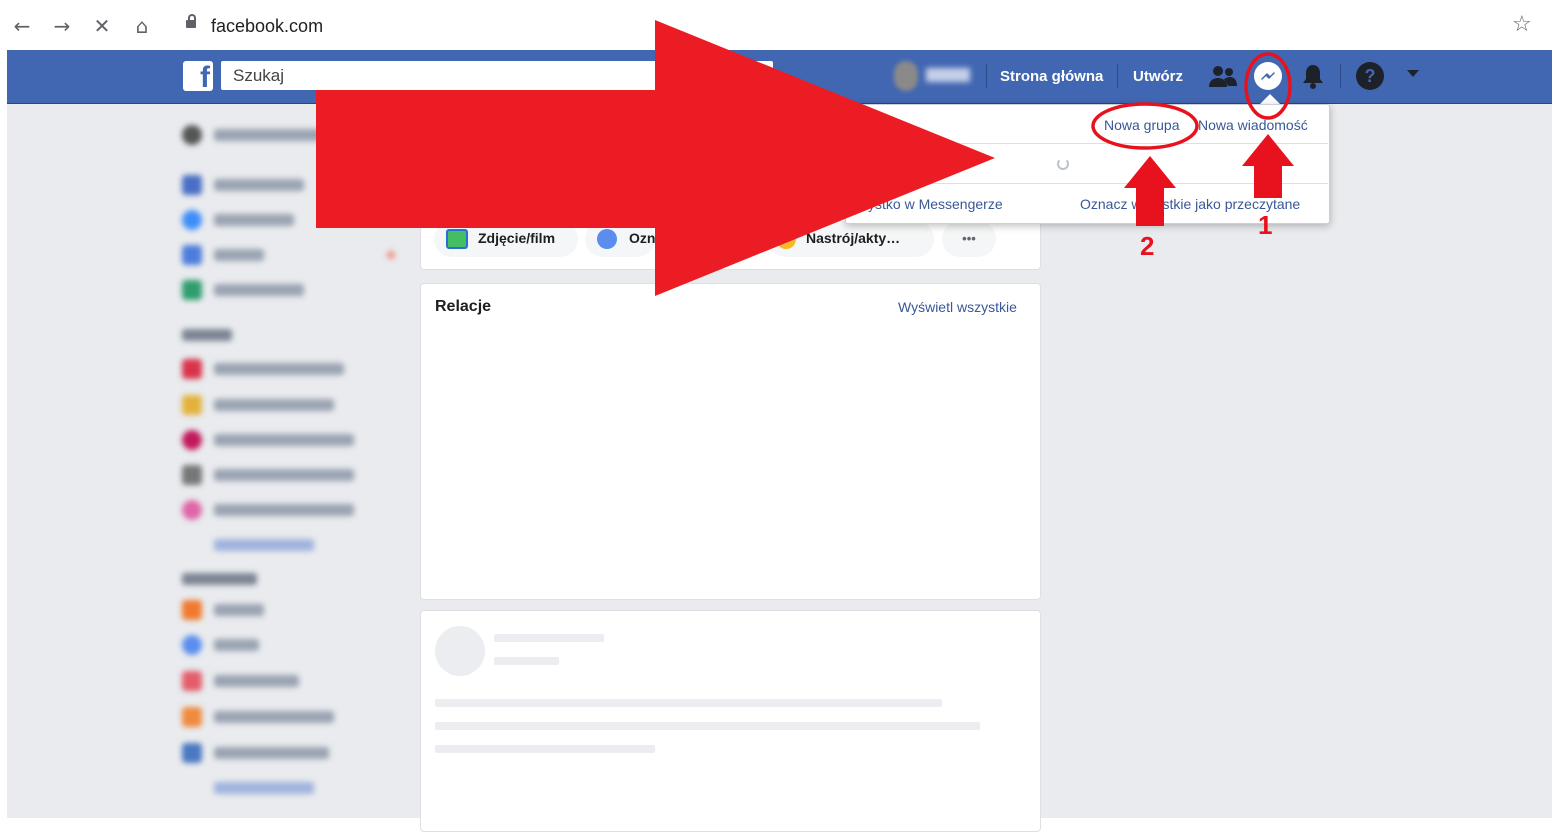 This screenshot has width=1552, height=832. I want to click on photo-video-label: Zdjęcie/film, so click(517, 238).